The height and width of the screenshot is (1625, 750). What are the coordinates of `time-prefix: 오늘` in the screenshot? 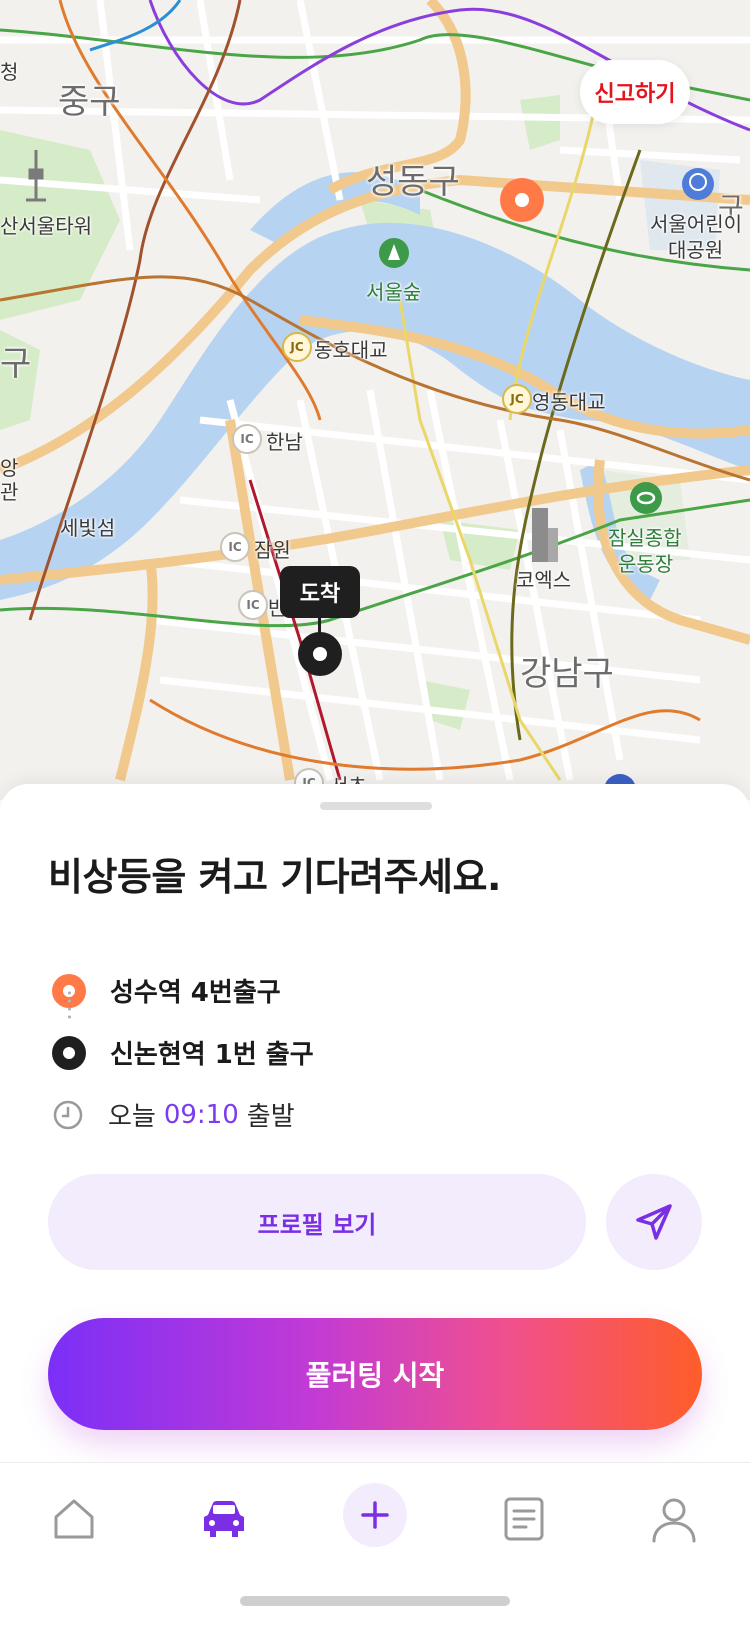 It's located at (132, 1117).